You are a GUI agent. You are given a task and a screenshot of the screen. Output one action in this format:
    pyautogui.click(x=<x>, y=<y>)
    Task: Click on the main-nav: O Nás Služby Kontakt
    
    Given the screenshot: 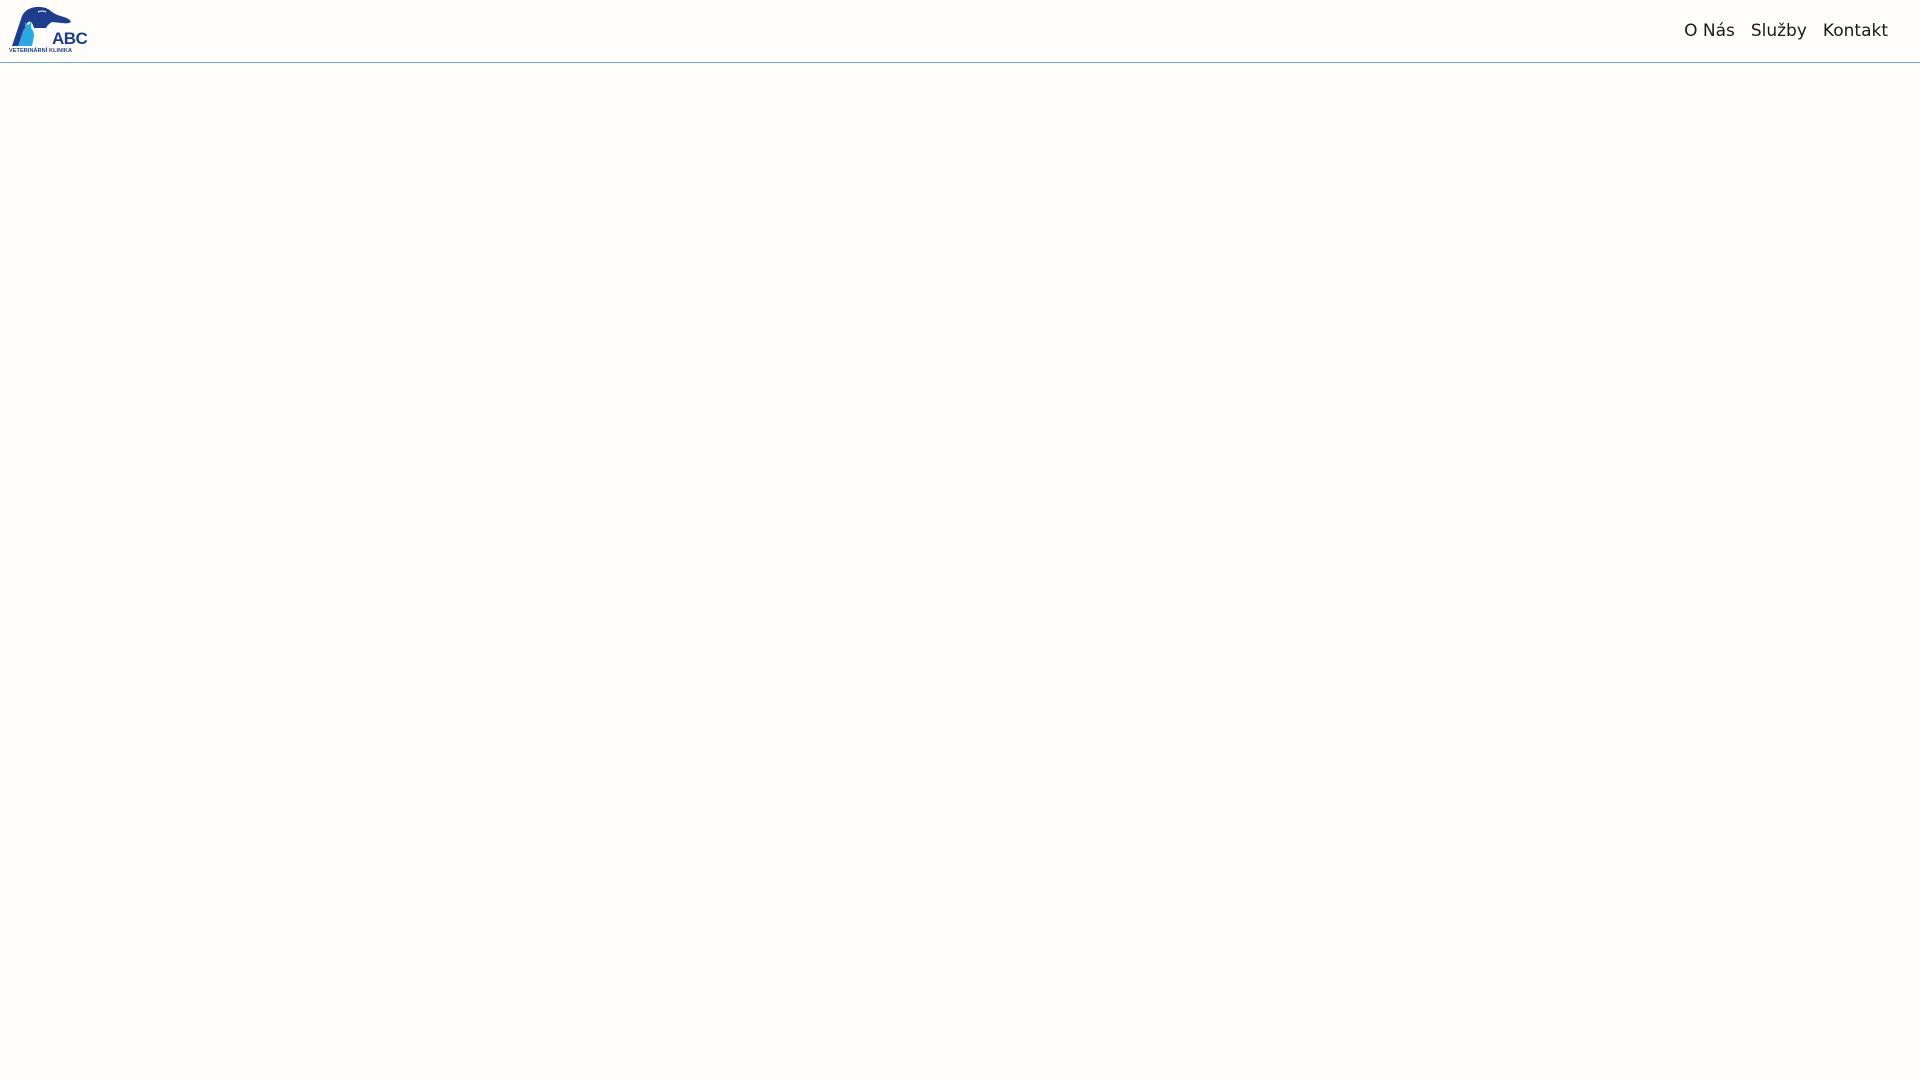 What is the action you would take?
    pyautogui.click(x=1786, y=31)
    